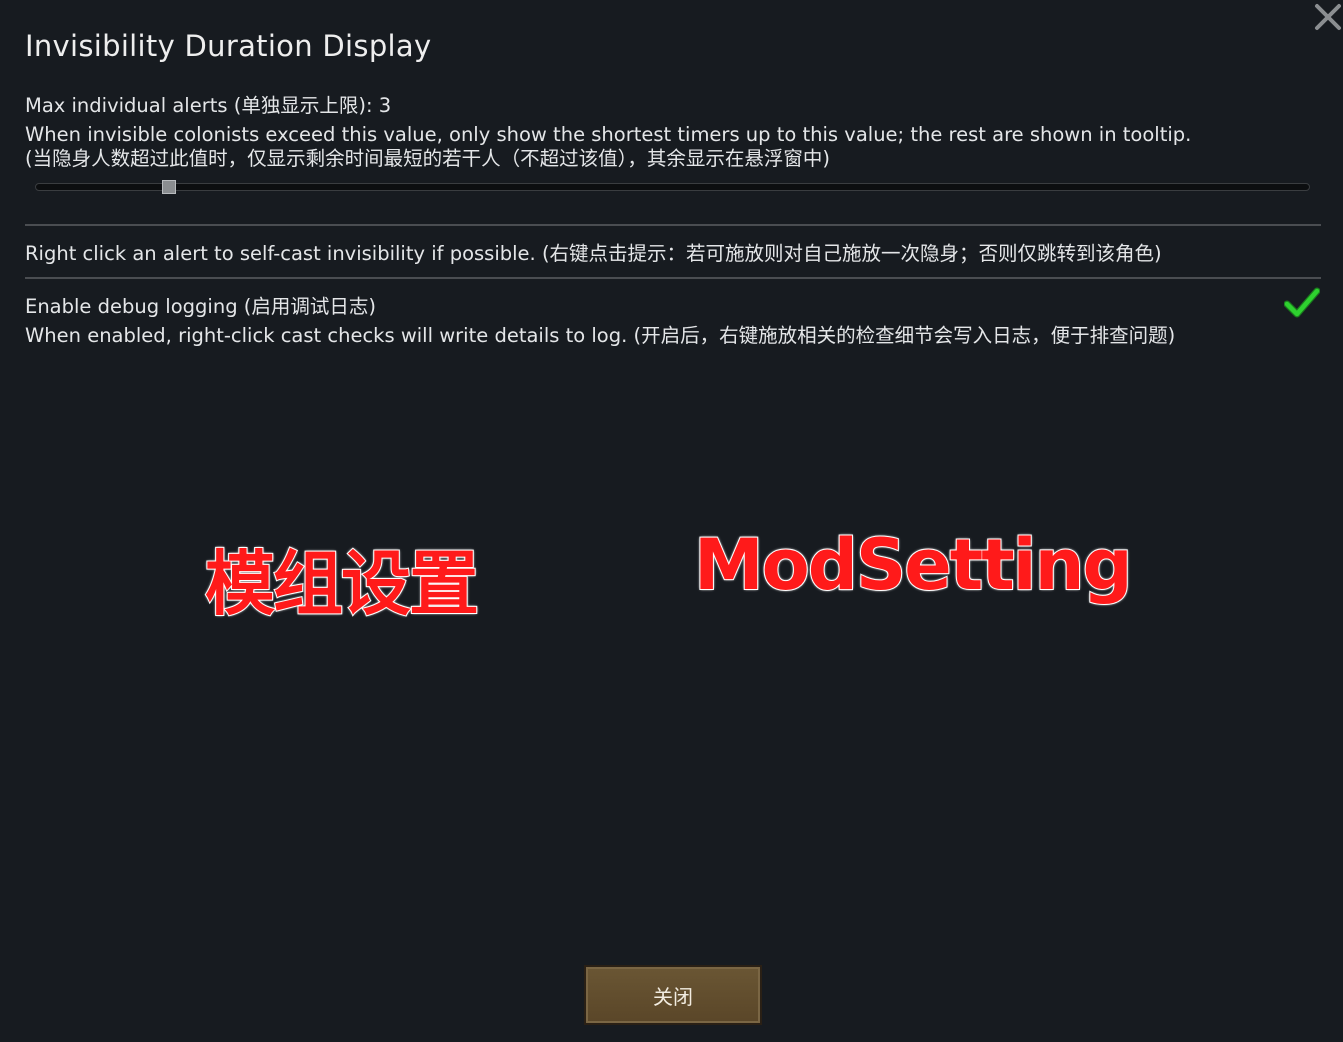 The height and width of the screenshot is (1042, 1343). I want to click on close-button: 关闭, so click(673, 995).